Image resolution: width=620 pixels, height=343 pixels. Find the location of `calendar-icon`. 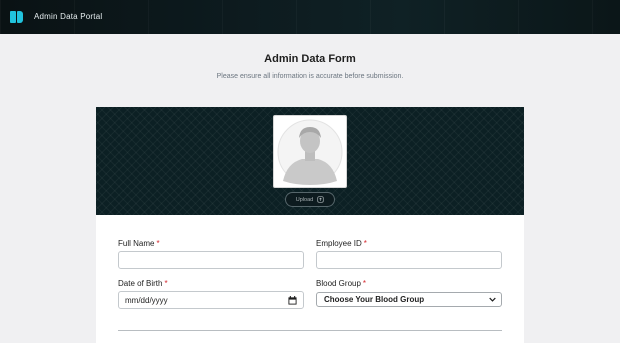

calendar-icon is located at coordinates (292, 300).